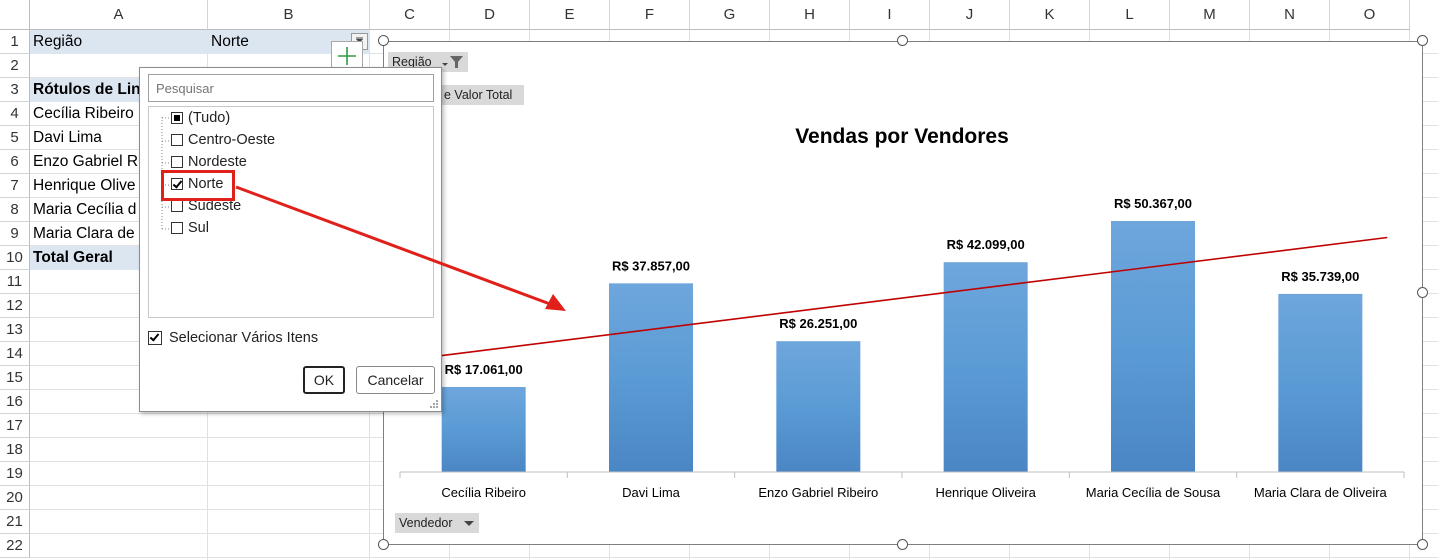 This screenshot has height=560, width=1438. I want to click on data-label: R$ 17.061,00, so click(484, 369).